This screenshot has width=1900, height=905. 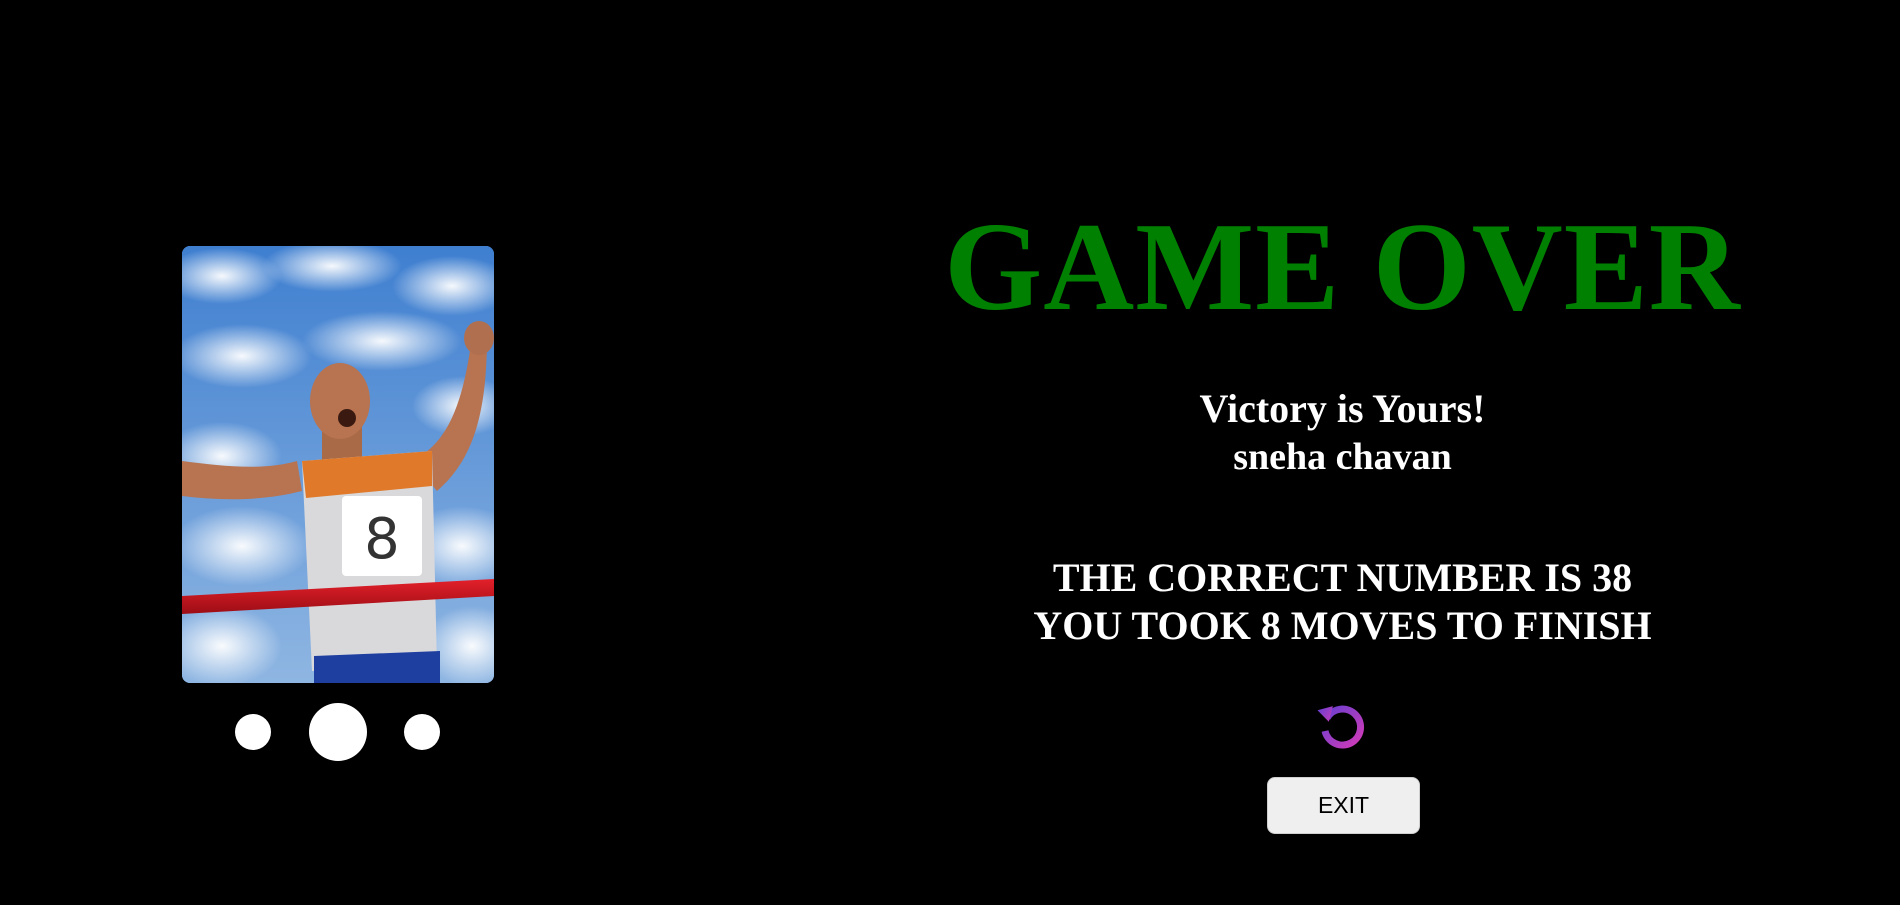 What do you see at coordinates (1342, 457) in the screenshot?
I see `player-name: sneha chavan` at bounding box center [1342, 457].